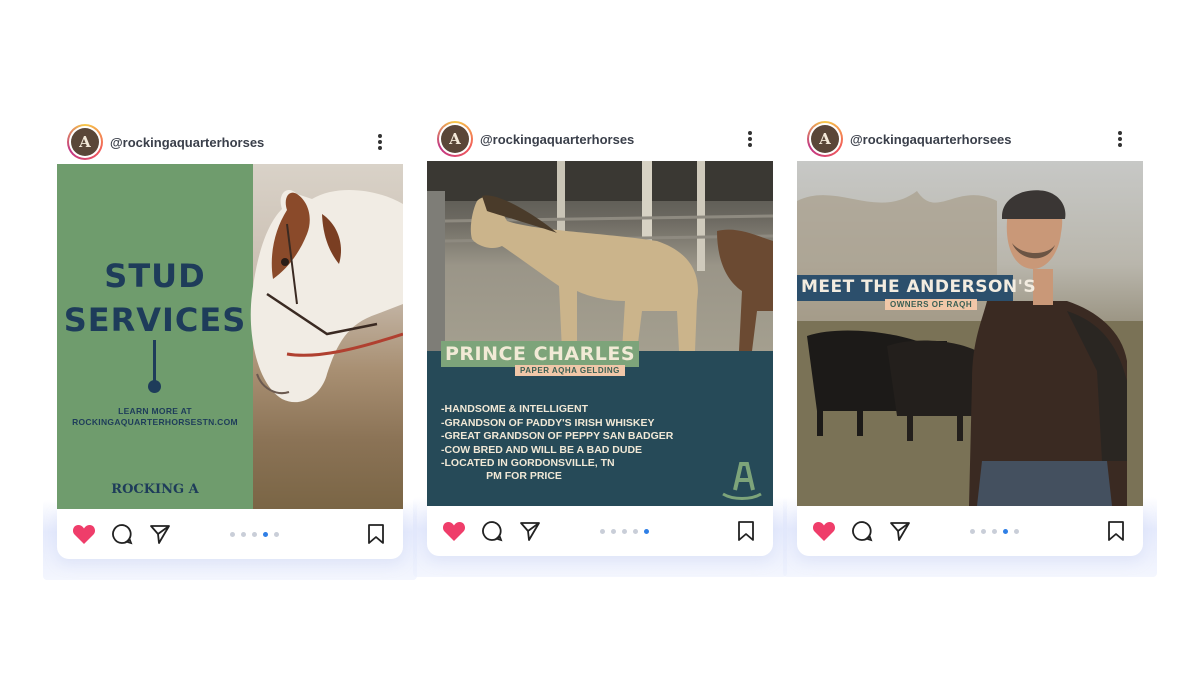  Describe the element at coordinates (326, 296) in the screenshot. I see `horse-illustration` at that location.